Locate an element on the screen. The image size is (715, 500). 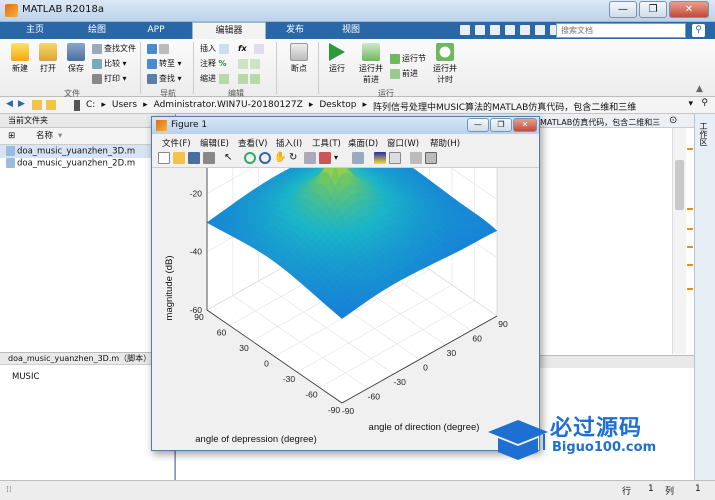
pan-icon: ✋ is located at coordinates (280, 158).